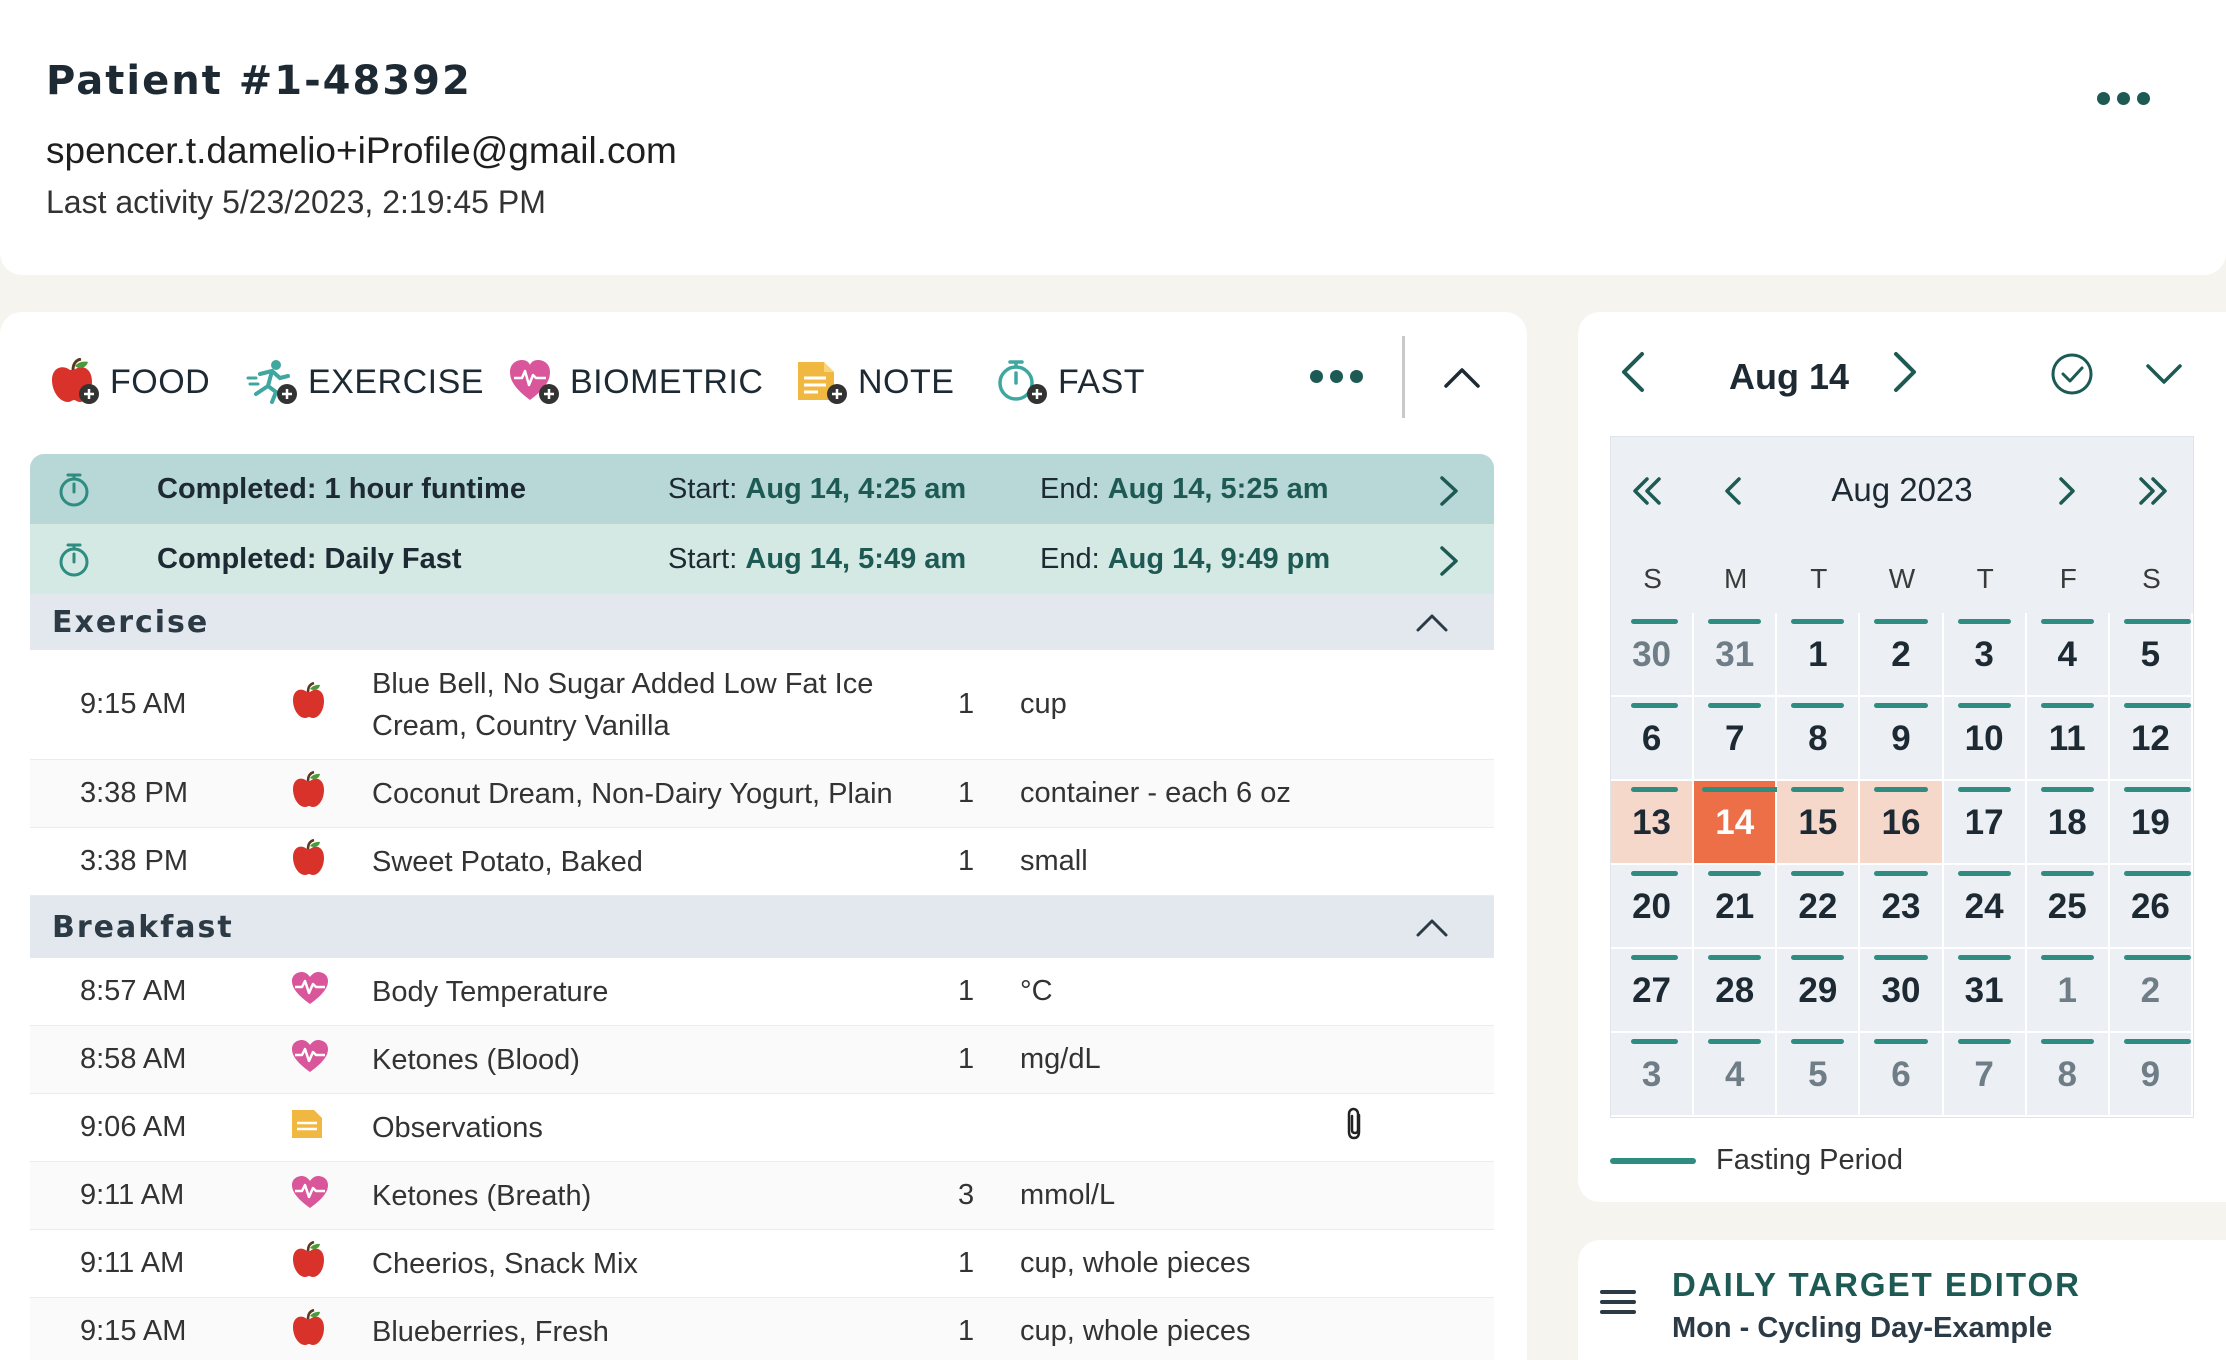  What do you see at coordinates (296, 202) in the screenshot?
I see `last-activity: Last activity 5/23/2023, 2:19:45 PM` at bounding box center [296, 202].